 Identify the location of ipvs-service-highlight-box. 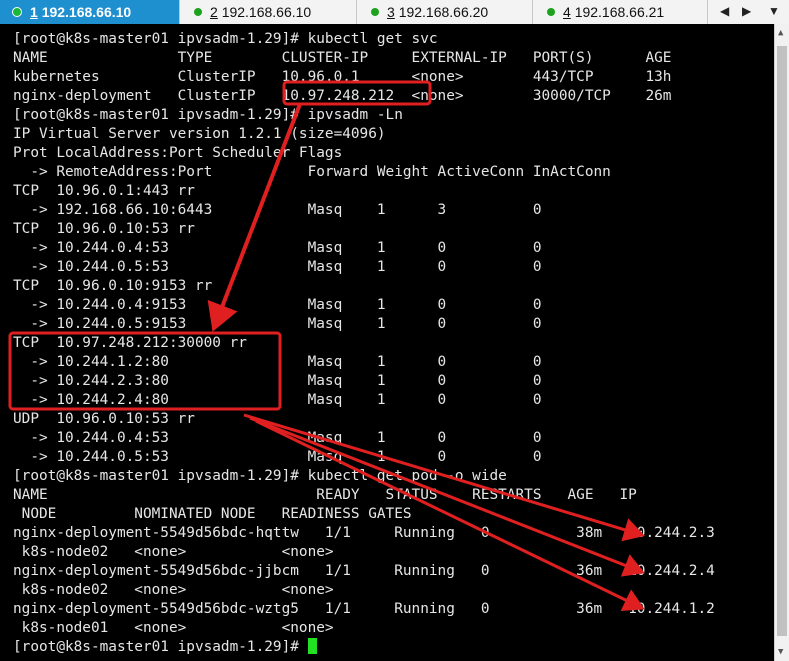
(145, 371).